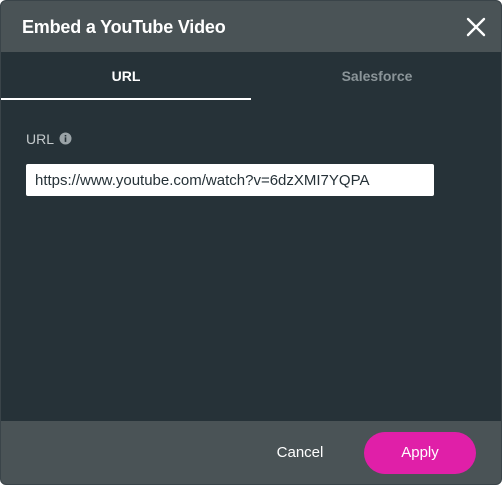 The image size is (502, 485). I want to click on dialog-title: Embed a YouTube Video, so click(124, 27).